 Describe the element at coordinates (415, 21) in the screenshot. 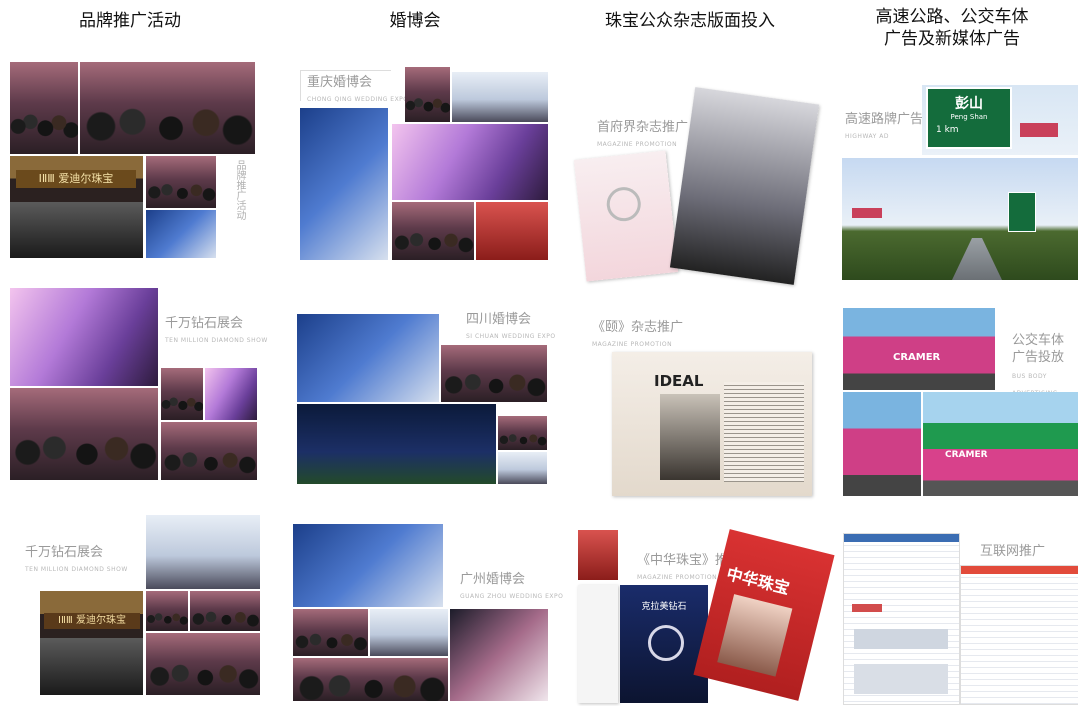

I see `column-title-wedding-expo: 婚博会` at that location.